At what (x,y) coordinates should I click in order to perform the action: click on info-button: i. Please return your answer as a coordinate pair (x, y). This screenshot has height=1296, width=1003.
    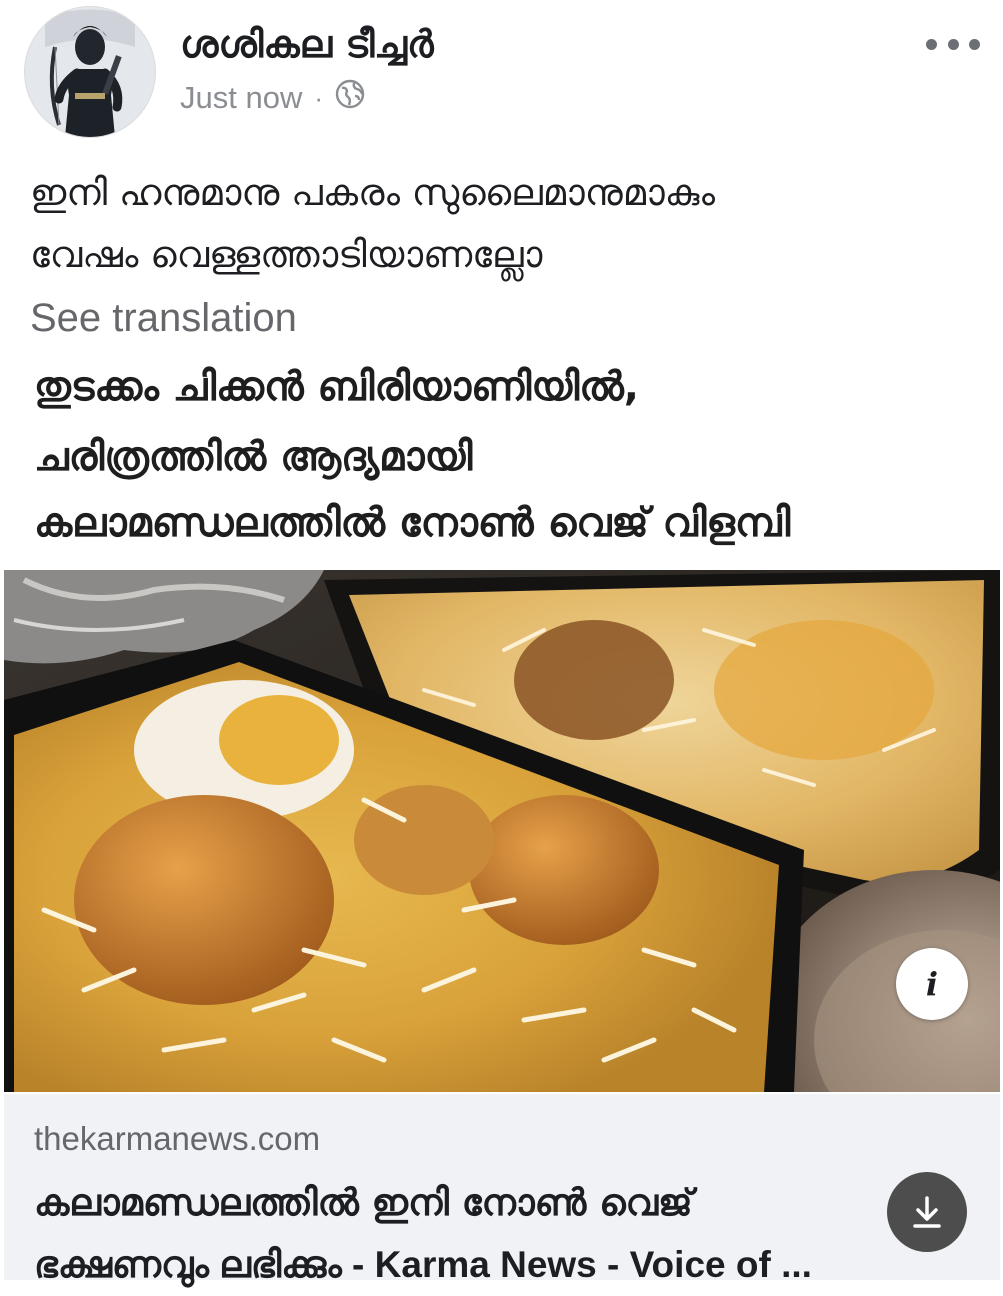
    Looking at the image, I should click on (932, 984).